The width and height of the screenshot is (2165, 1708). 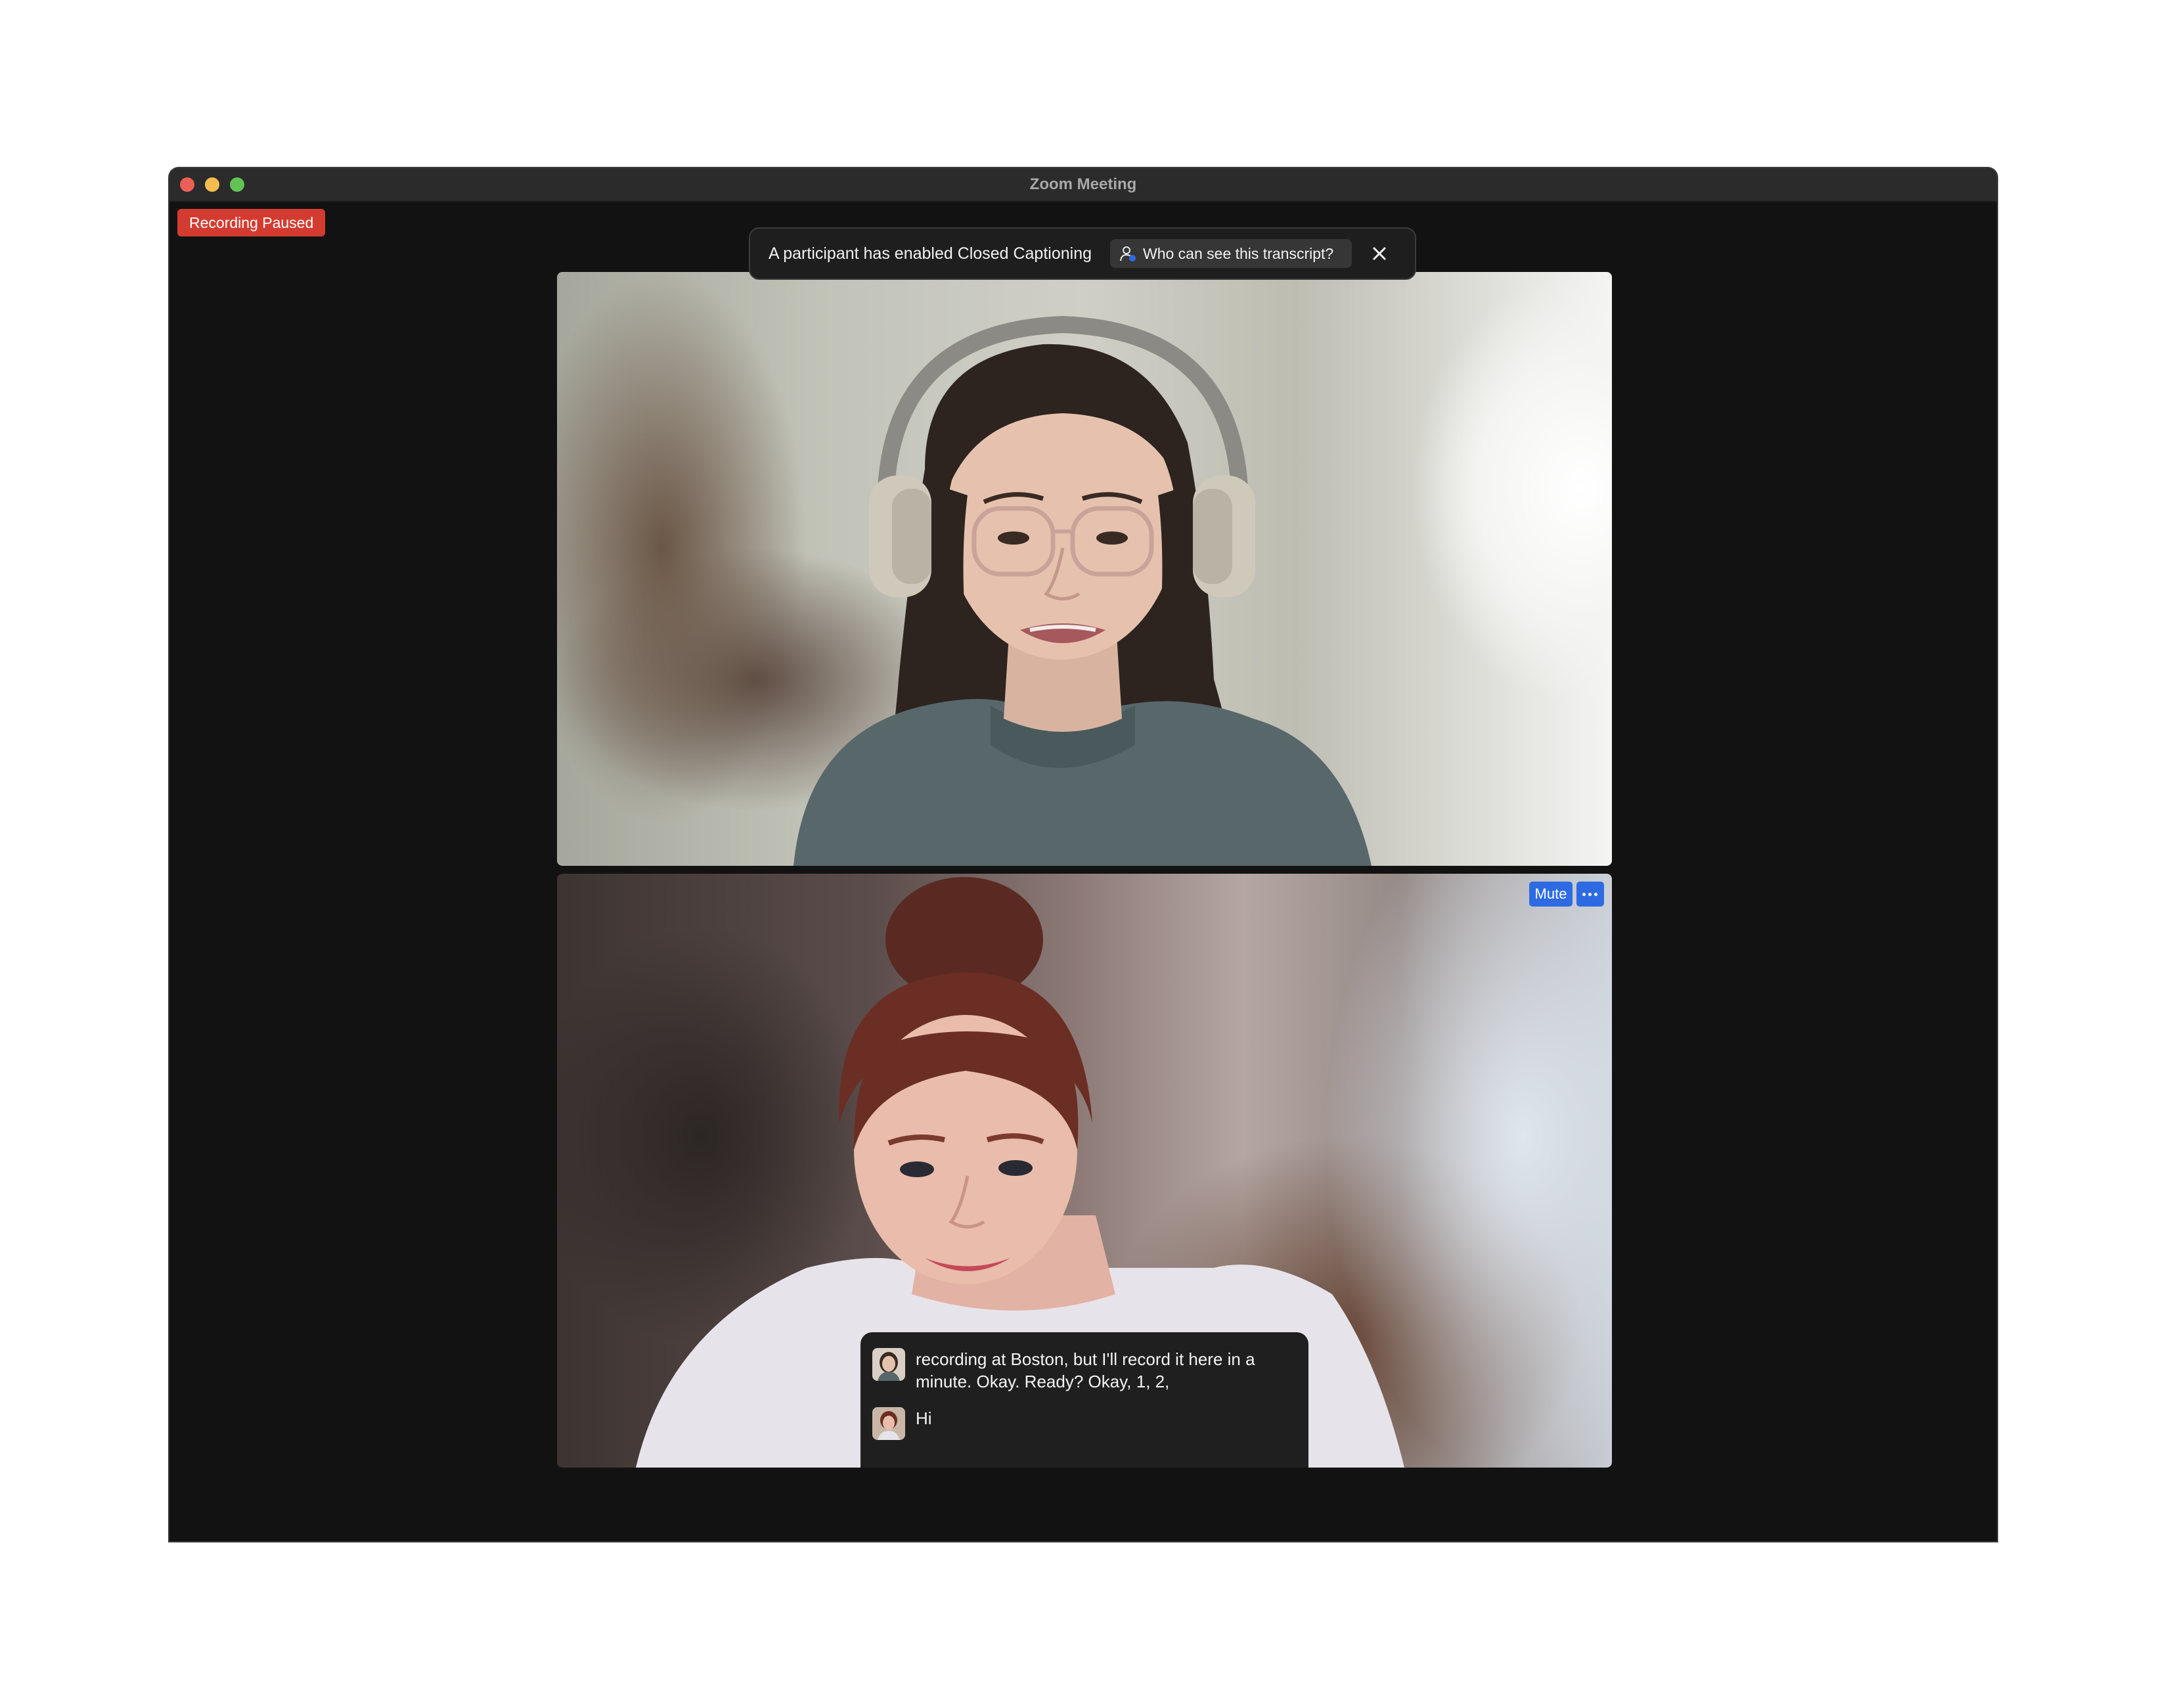 I want to click on who-can-see-transcript-button: Who can see this transcript?, so click(x=1231, y=253).